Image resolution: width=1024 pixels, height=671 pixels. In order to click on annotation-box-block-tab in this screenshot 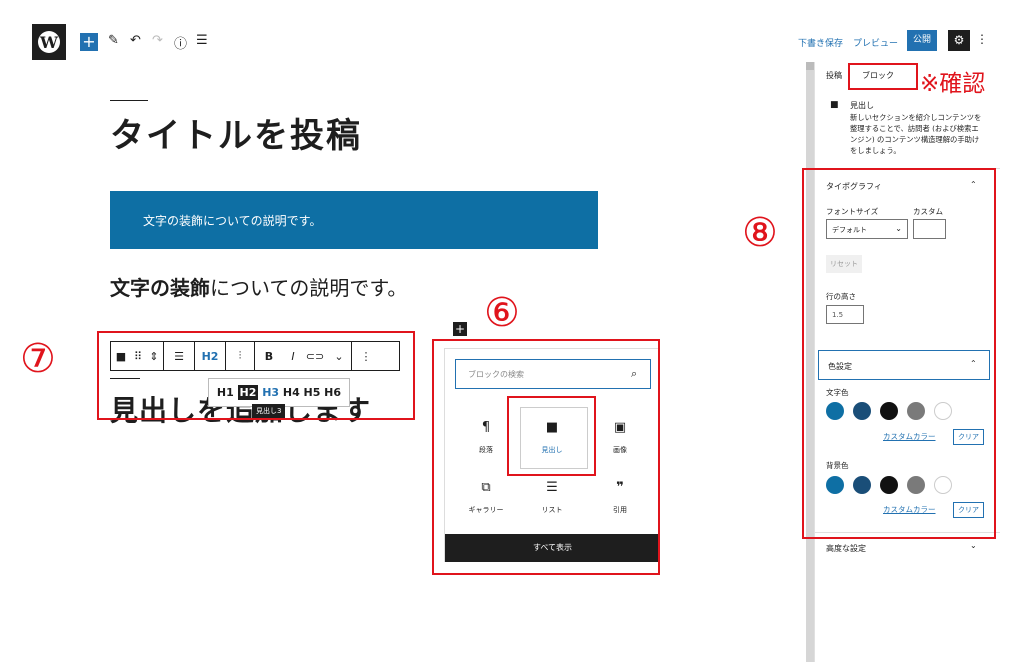, I will do `click(883, 76)`.